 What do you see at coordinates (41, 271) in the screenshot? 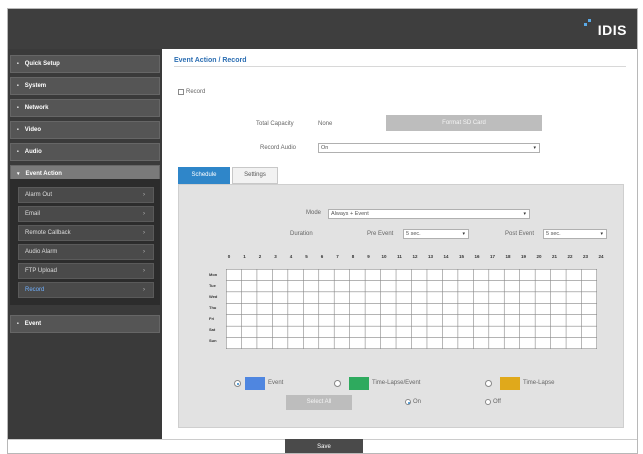
I see `submenu-label: FTP Upload` at bounding box center [41, 271].